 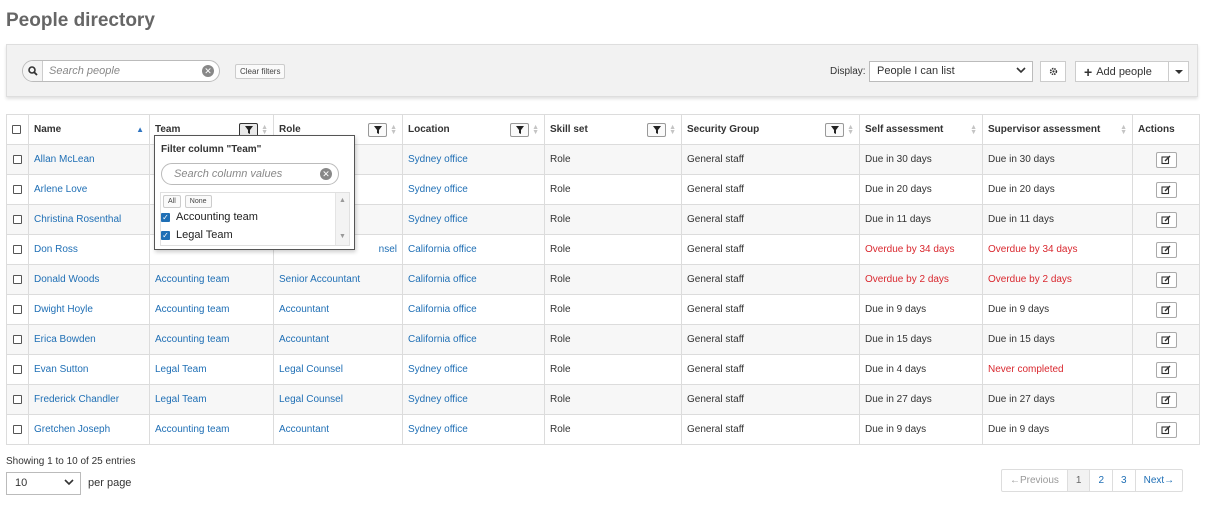 What do you see at coordinates (319, 279) in the screenshot?
I see `role-link: Senior Accountant` at bounding box center [319, 279].